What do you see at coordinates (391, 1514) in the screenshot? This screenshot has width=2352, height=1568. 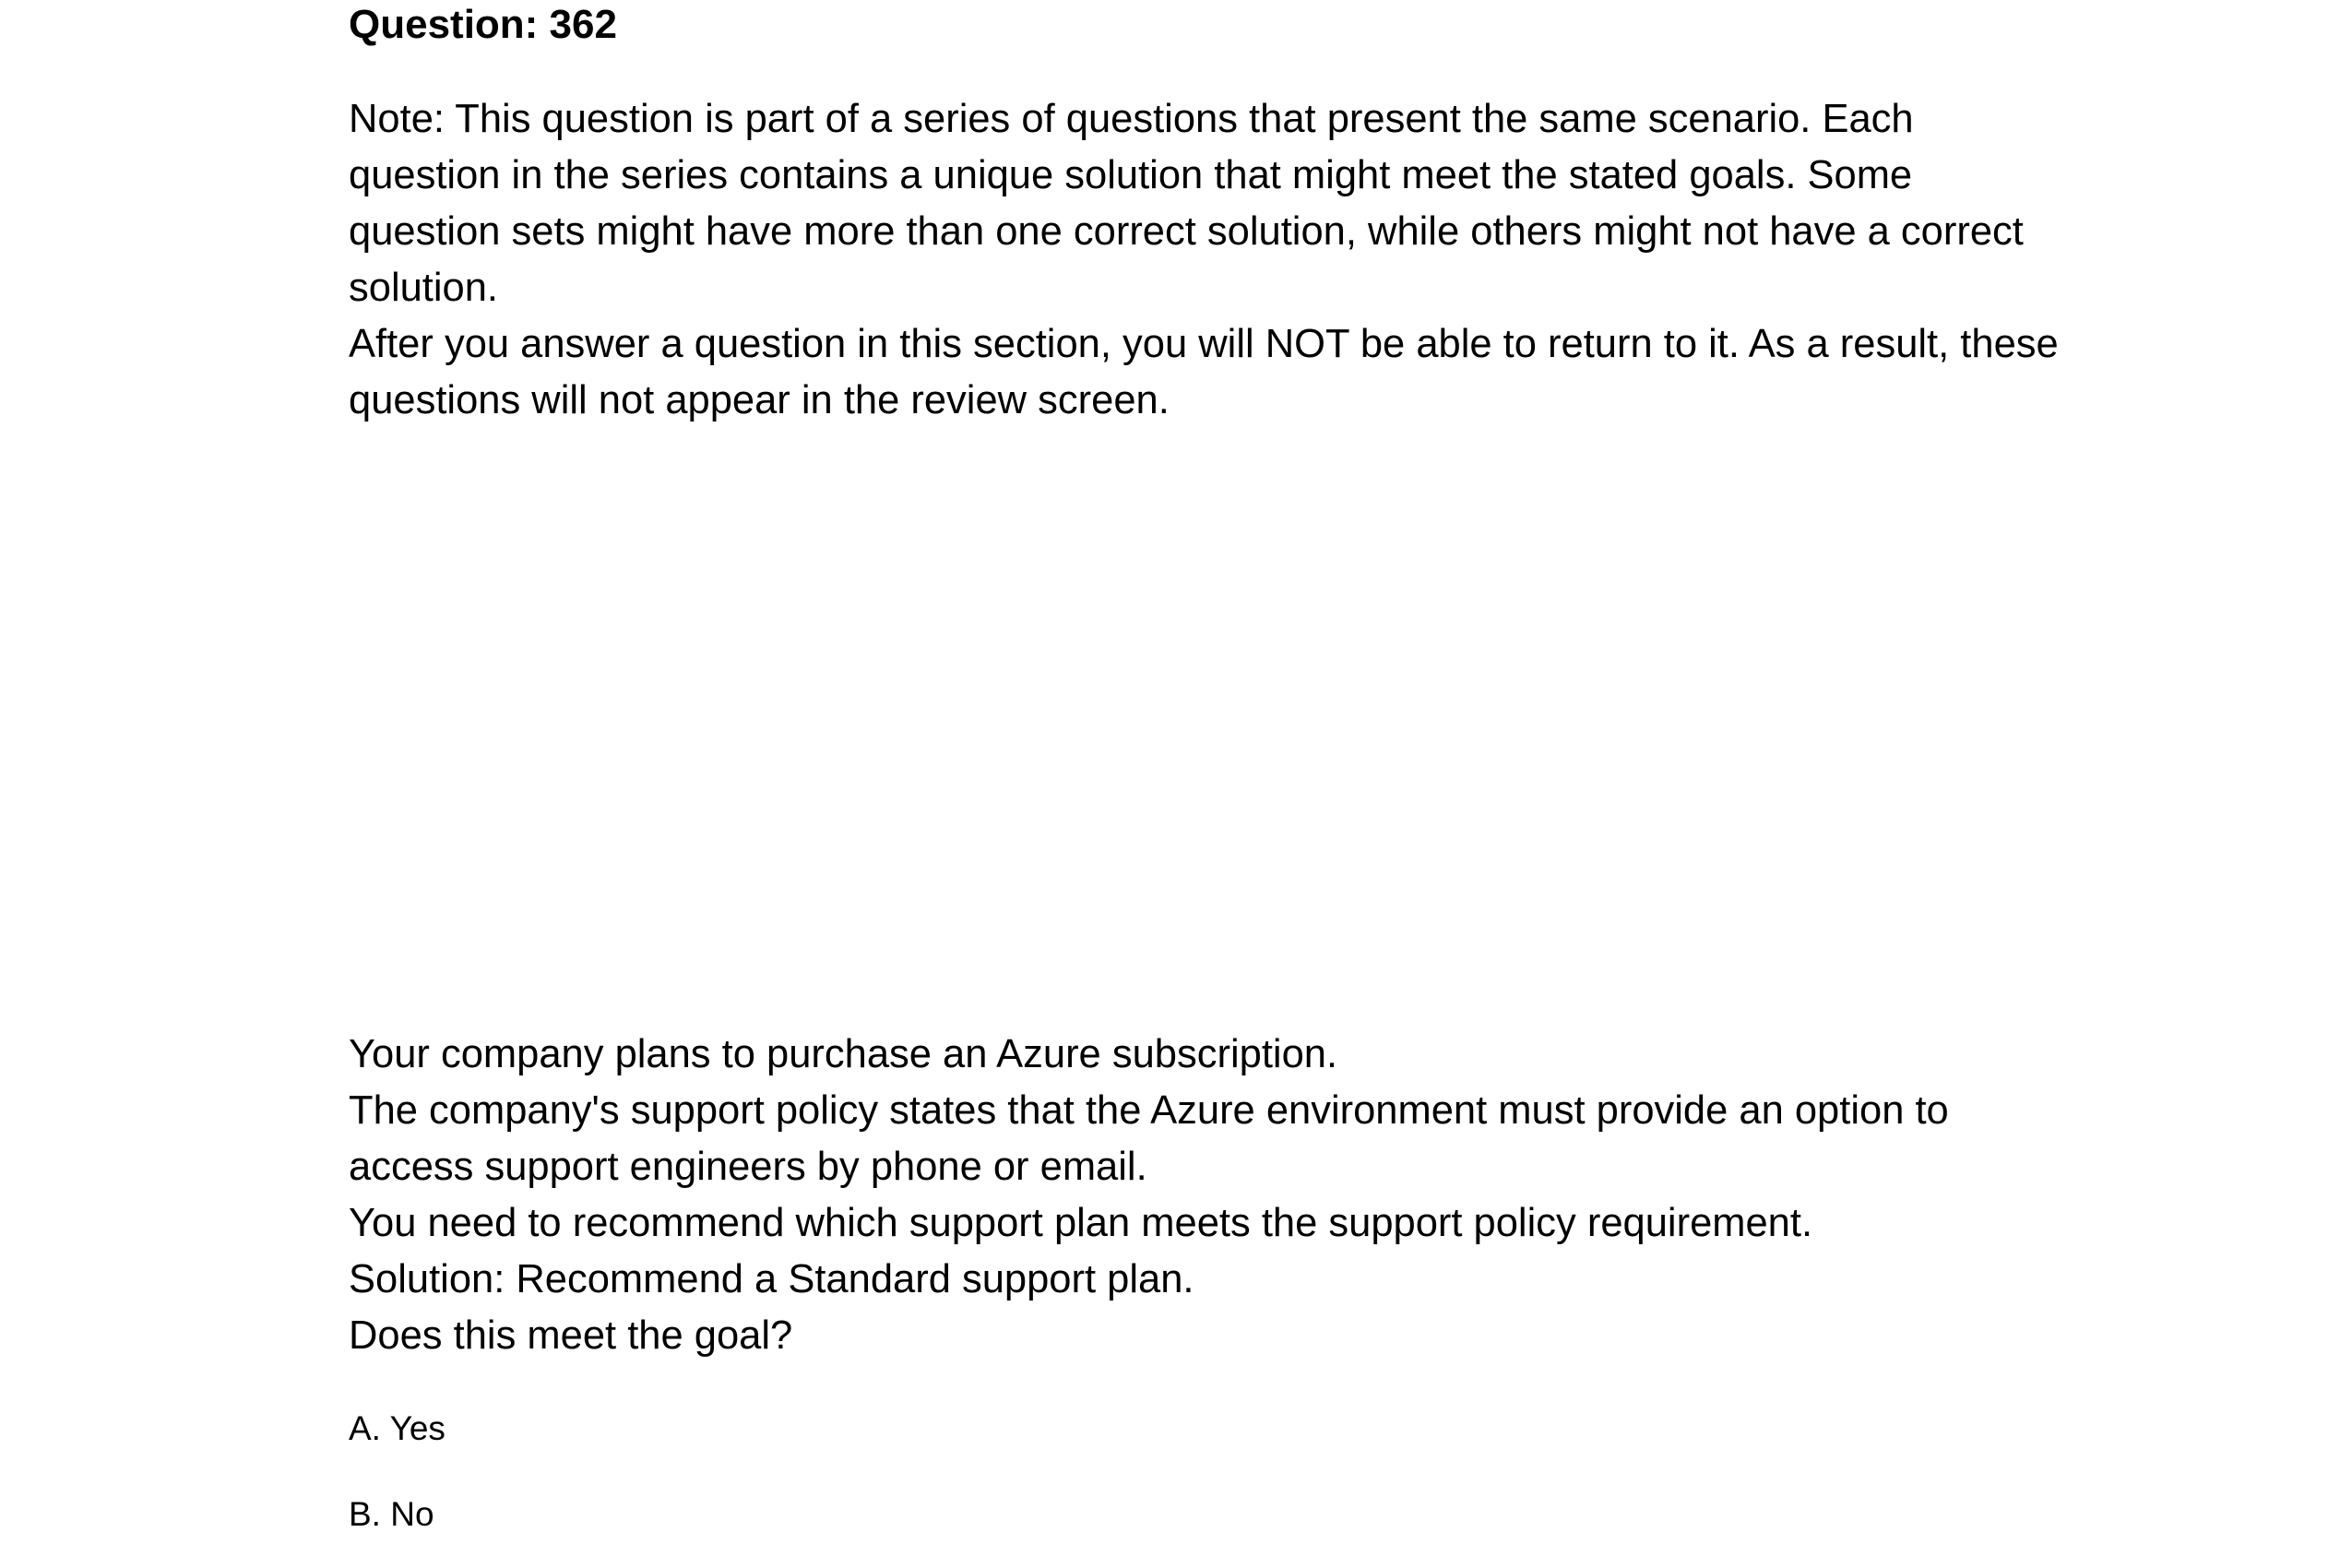 I see `answer-option-b: B. No` at bounding box center [391, 1514].